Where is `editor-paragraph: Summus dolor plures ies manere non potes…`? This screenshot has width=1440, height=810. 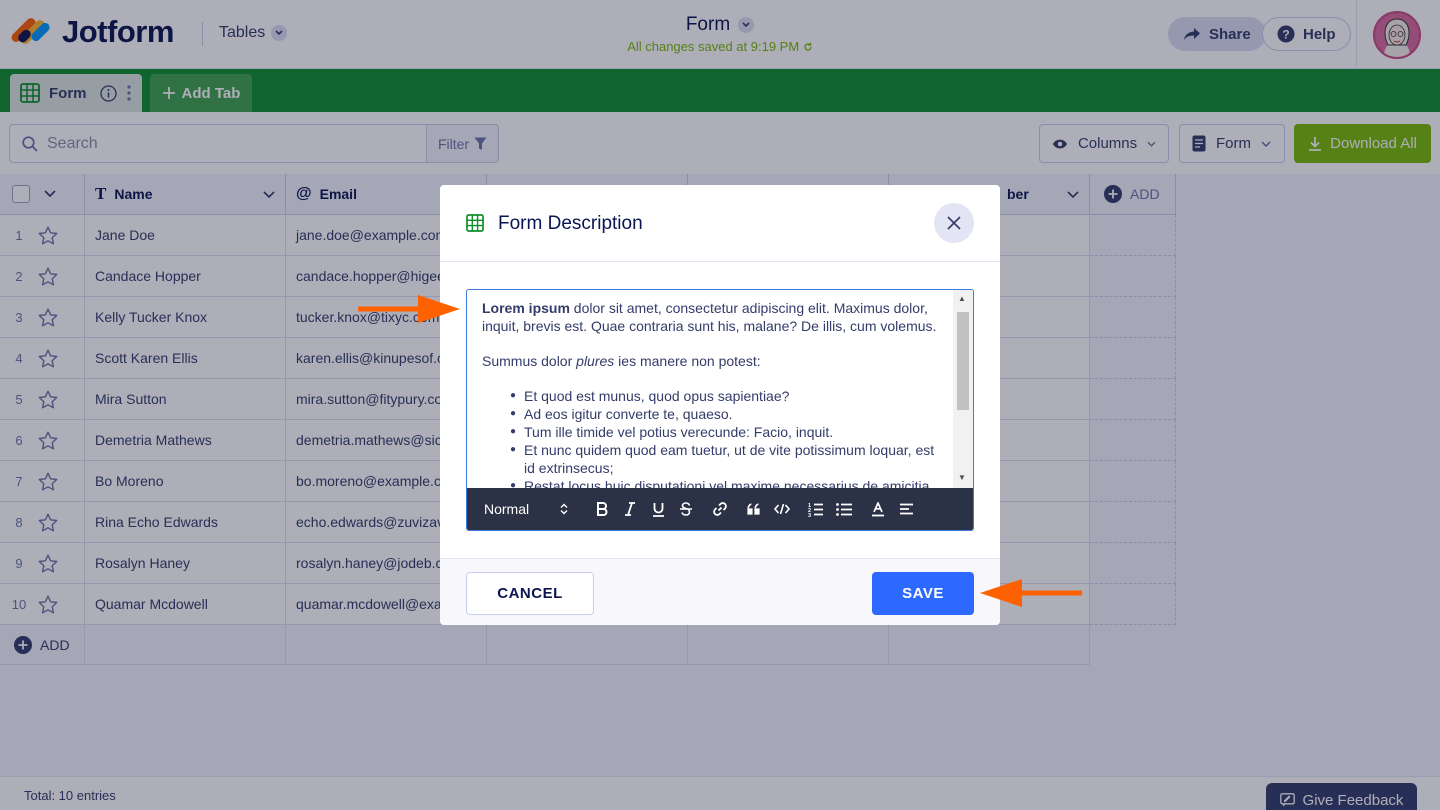 editor-paragraph: Summus dolor plures ies manere non potes… is located at coordinates (712, 361).